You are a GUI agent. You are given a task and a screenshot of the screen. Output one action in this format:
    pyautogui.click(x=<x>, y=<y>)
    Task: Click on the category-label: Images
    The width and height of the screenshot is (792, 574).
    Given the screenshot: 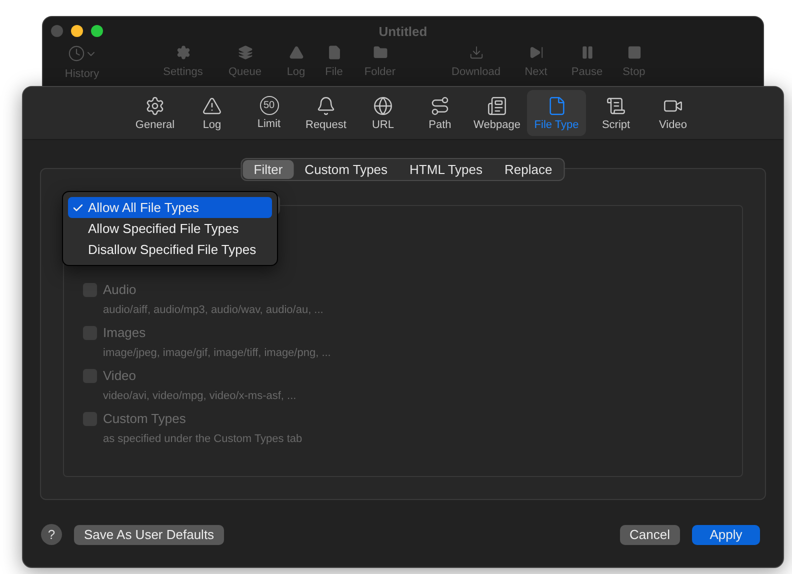 What is the action you would take?
    pyautogui.click(x=124, y=332)
    